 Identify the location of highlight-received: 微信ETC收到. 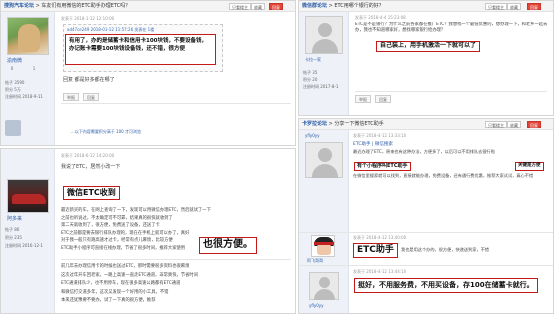
(91, 193).